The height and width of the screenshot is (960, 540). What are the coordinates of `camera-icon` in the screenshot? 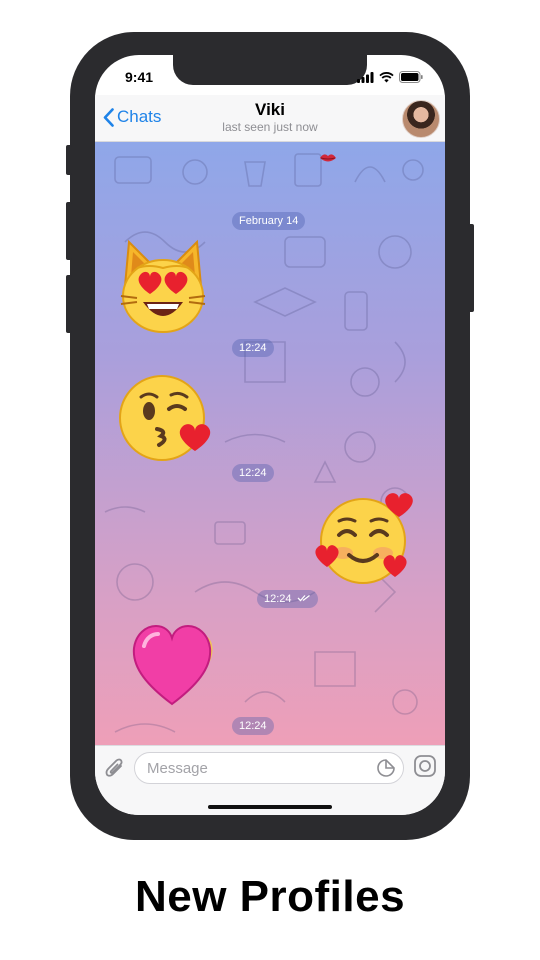 It's located at (425, 766).